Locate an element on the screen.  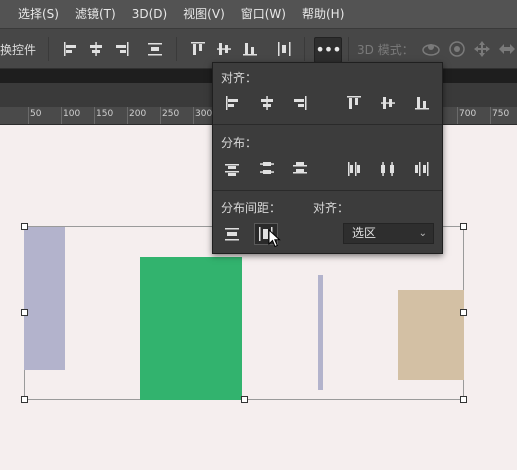
3d-slide-icon is located at coordinates (506, 49).